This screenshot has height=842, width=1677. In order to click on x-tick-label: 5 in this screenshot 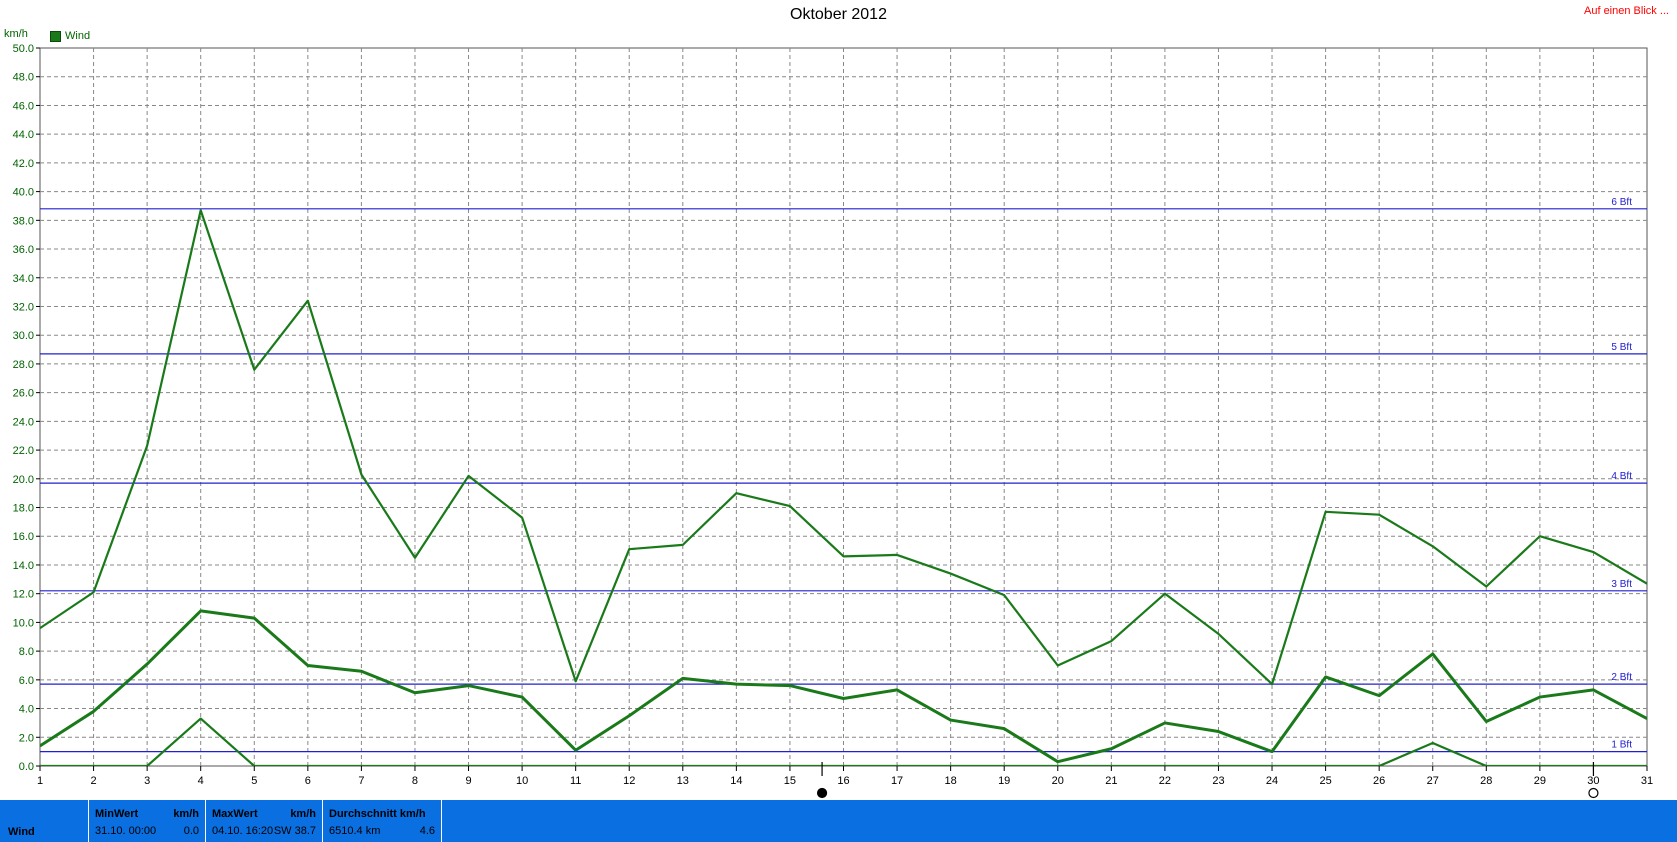, I will do `click(254, 781)`.